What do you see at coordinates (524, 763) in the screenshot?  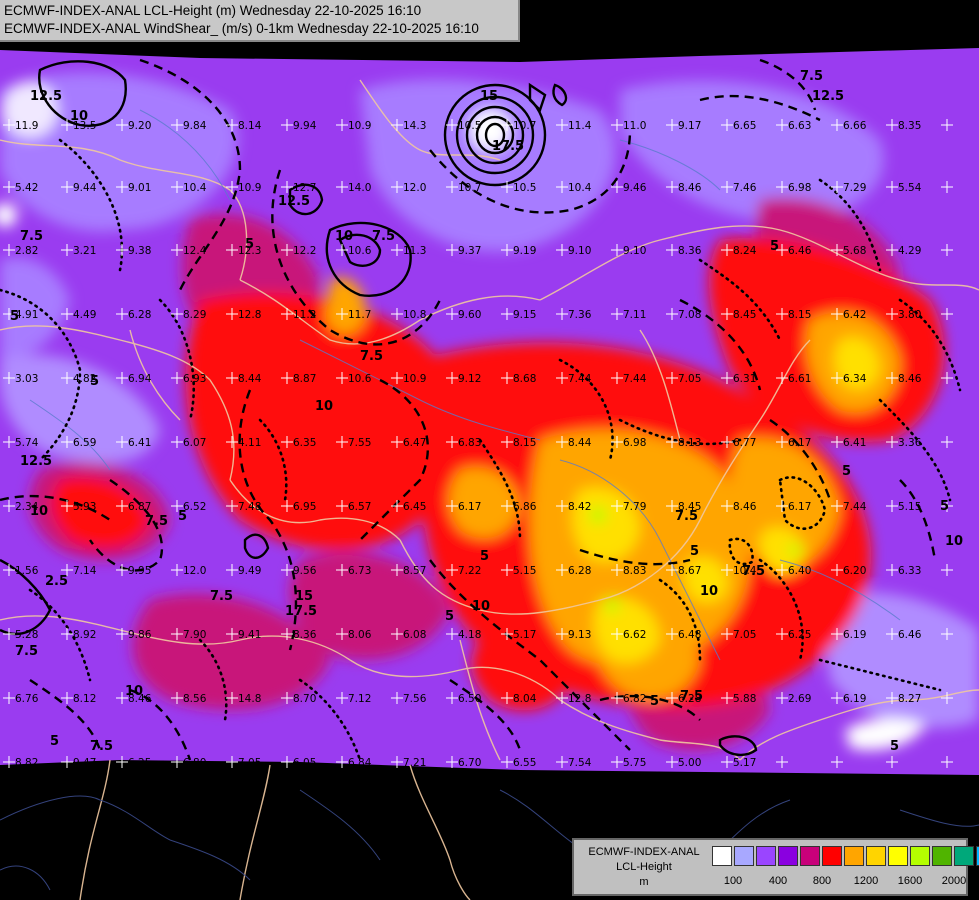 I see `grid-value: 6.55` at bounding box center [524, 763].